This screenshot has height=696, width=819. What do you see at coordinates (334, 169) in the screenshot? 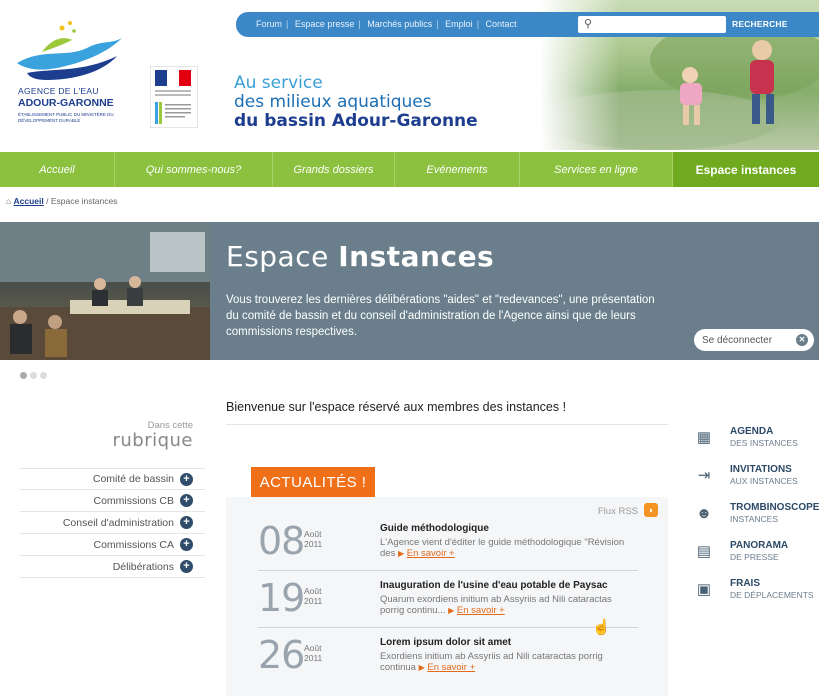
I see `nav-grands-dossiers: Grands dossiers` at bounding box center [334, 169].